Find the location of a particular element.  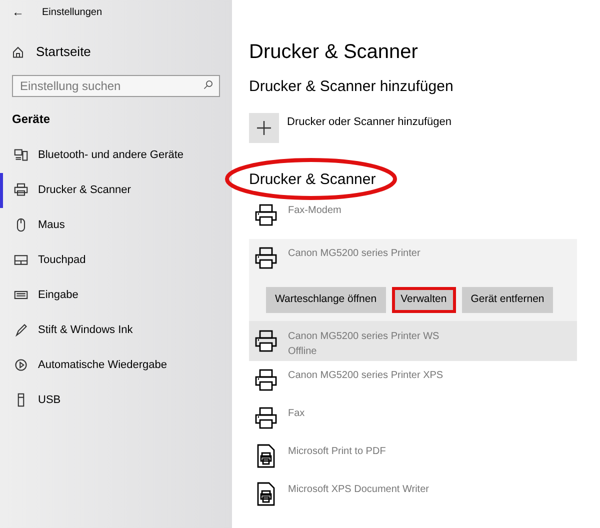

nav-item: USB is located at coordinates (116, 400).